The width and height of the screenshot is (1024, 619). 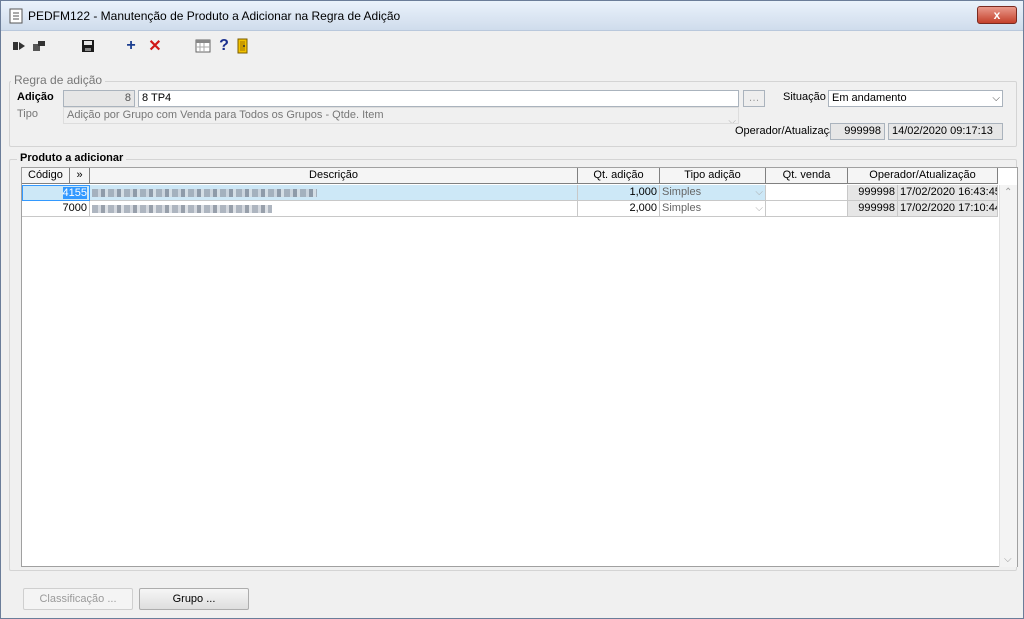 I want to click on previous-icon, so click(x=19, y=46).